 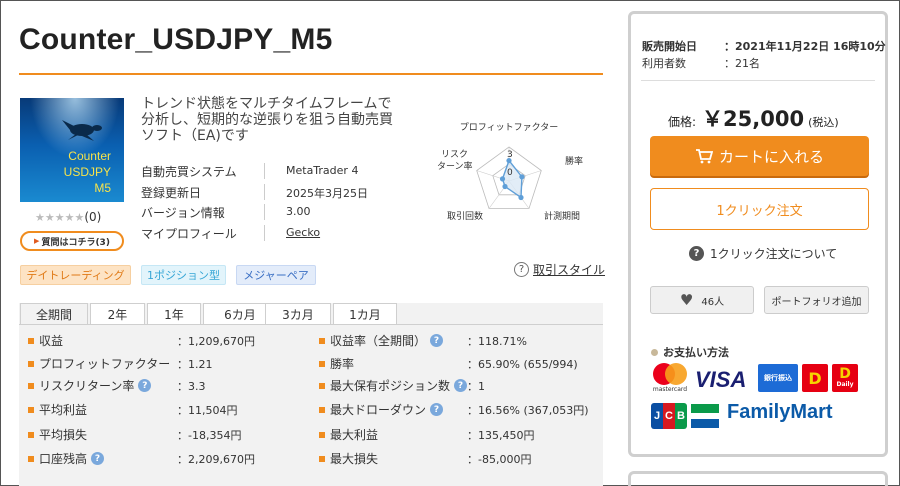 What do you see at coordinates (681, 416) in the screenshot?
I see `jcb-letter: B` at bounding box center [681, 416].